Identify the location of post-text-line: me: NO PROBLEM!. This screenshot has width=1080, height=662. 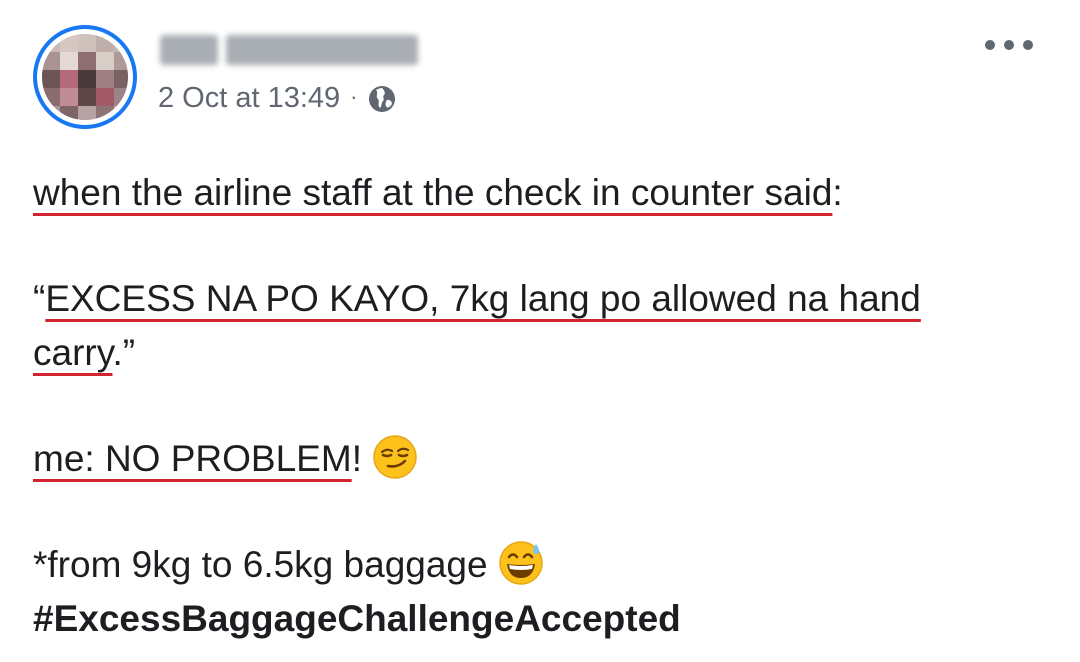
(225, 459).